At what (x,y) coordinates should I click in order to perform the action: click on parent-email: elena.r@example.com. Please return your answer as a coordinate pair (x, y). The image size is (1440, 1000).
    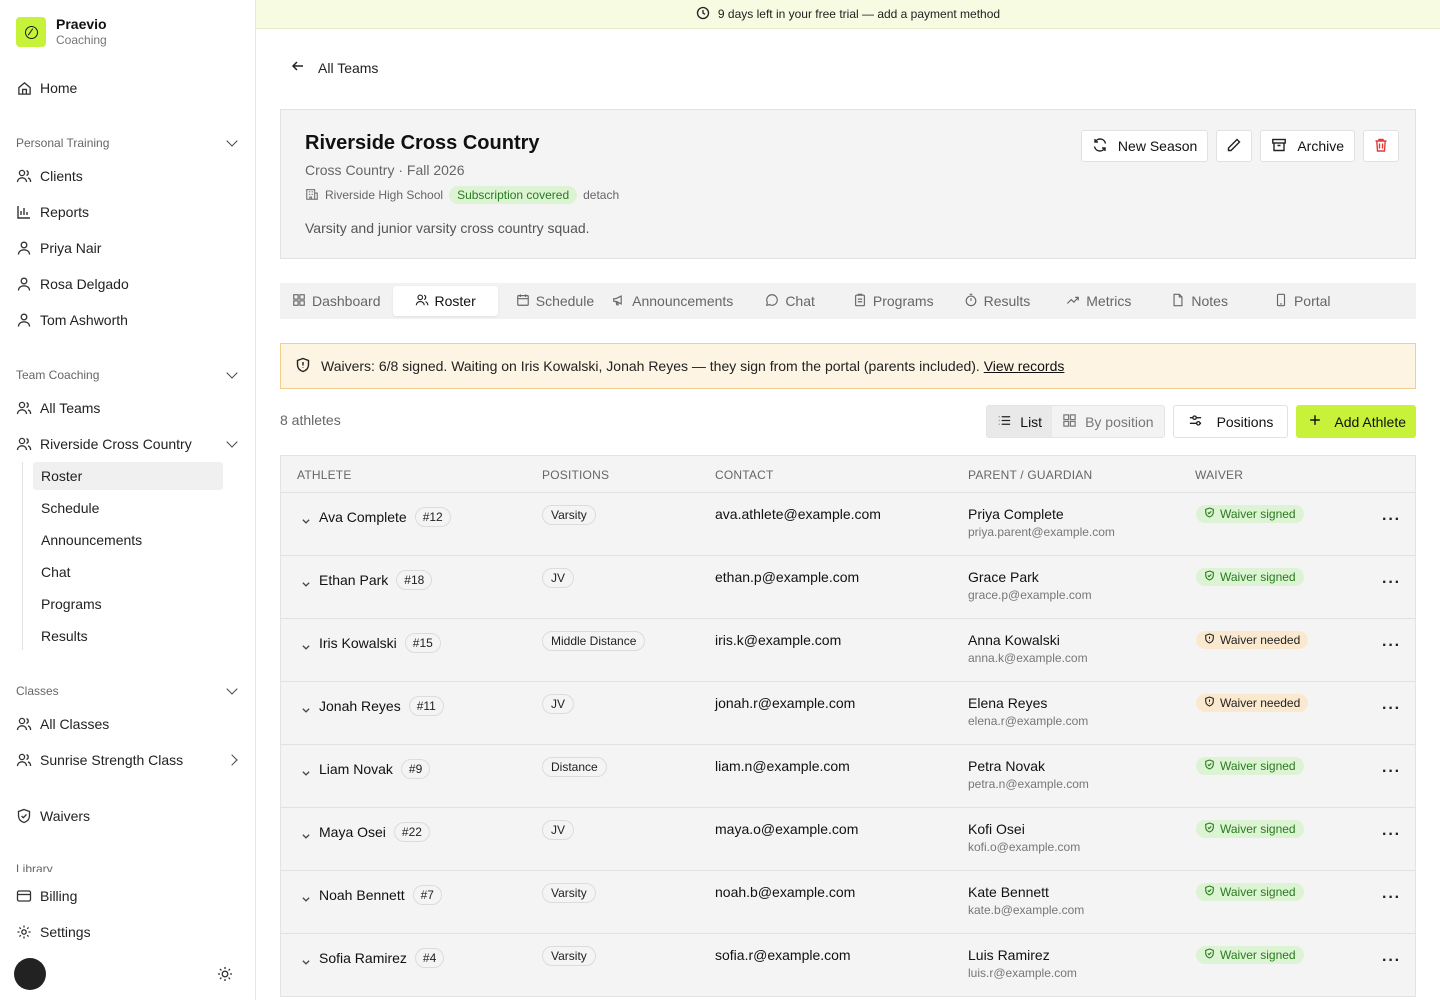
    Looking at the image, I should click on (1028, 721).